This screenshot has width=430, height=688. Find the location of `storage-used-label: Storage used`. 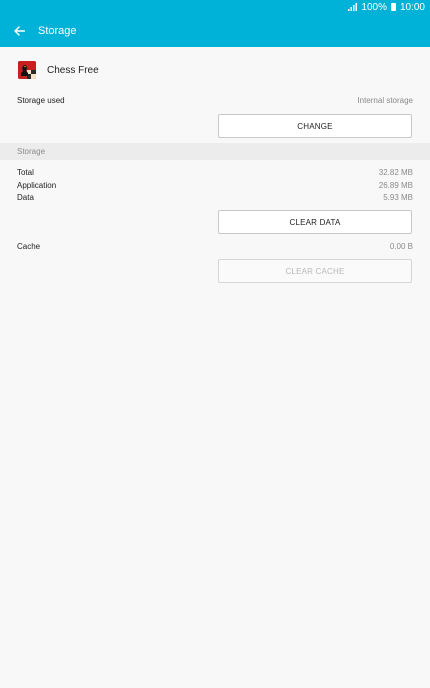

storage-used-label: Storage used is located at coordinates (41, 100).